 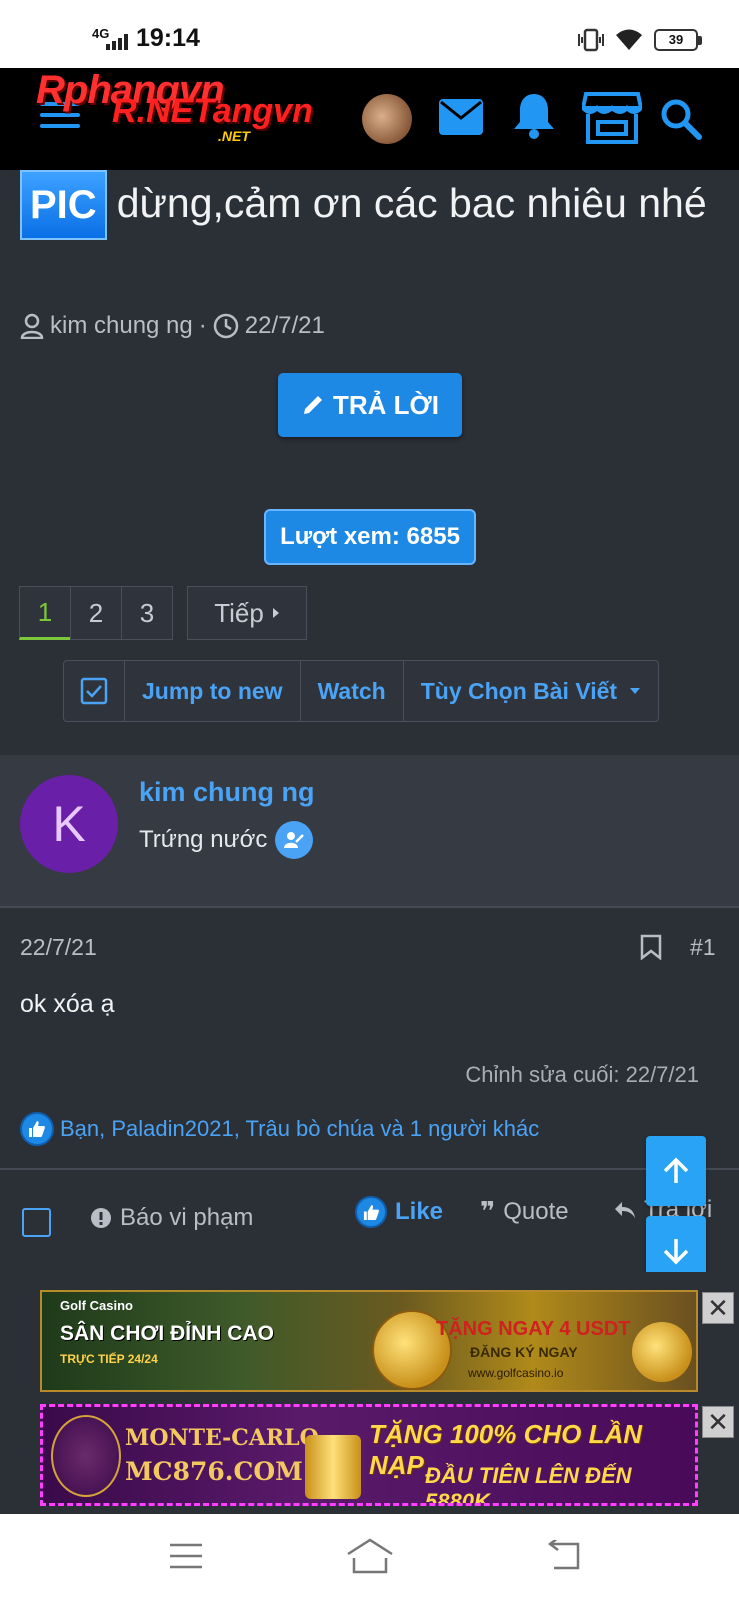 What do you see at coordinates (524, 1211) in the screenshot?
I see `quote-button: ❞ Quote` at bounding box center [524, 1211].